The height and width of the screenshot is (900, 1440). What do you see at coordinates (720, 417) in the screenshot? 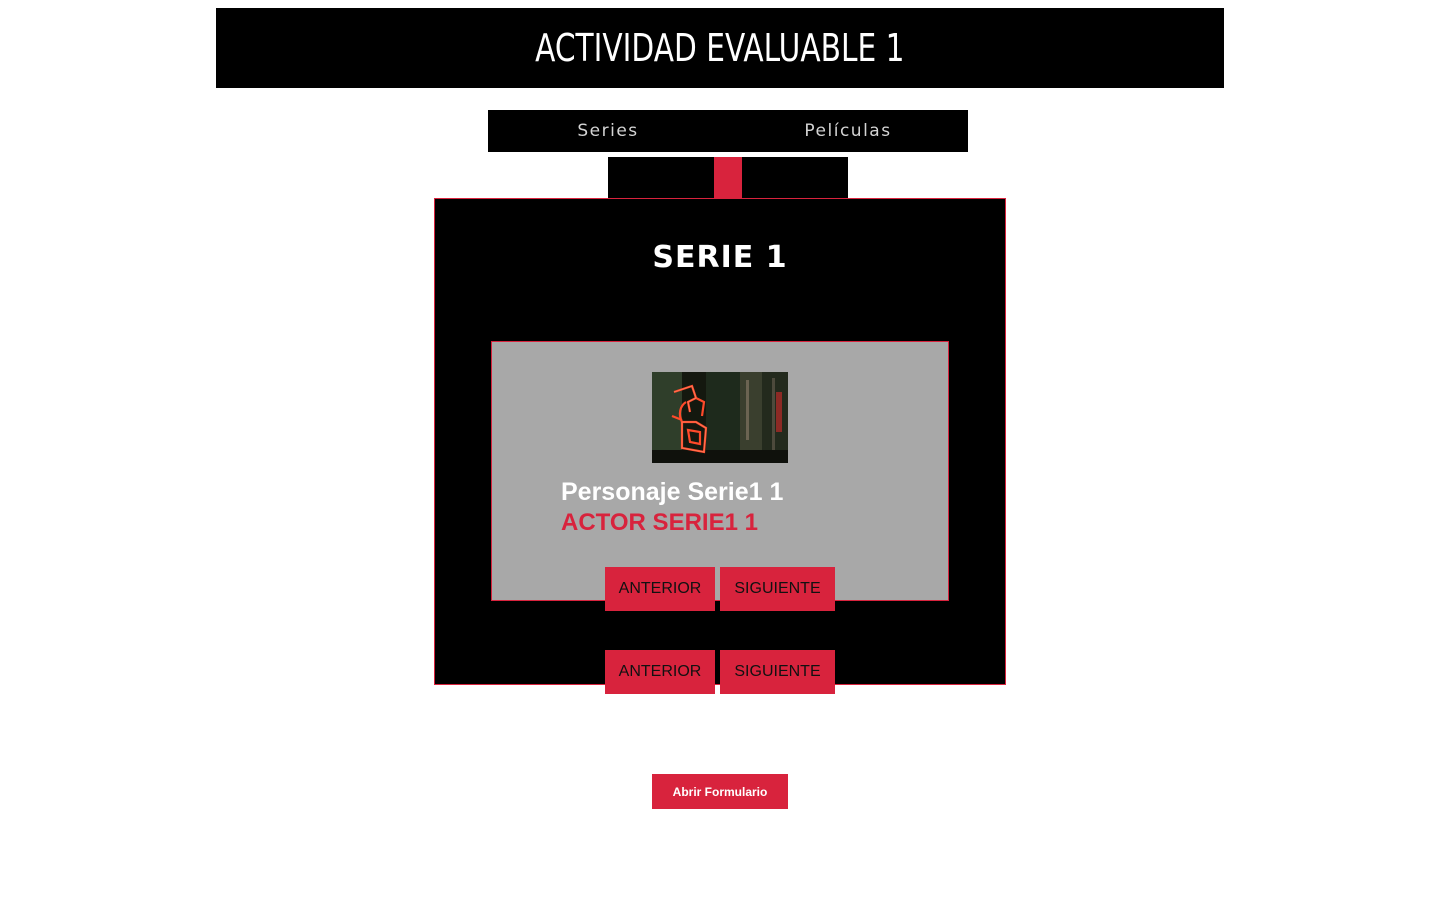
I see `neon-sign-image` at bounding box center [720, 417].